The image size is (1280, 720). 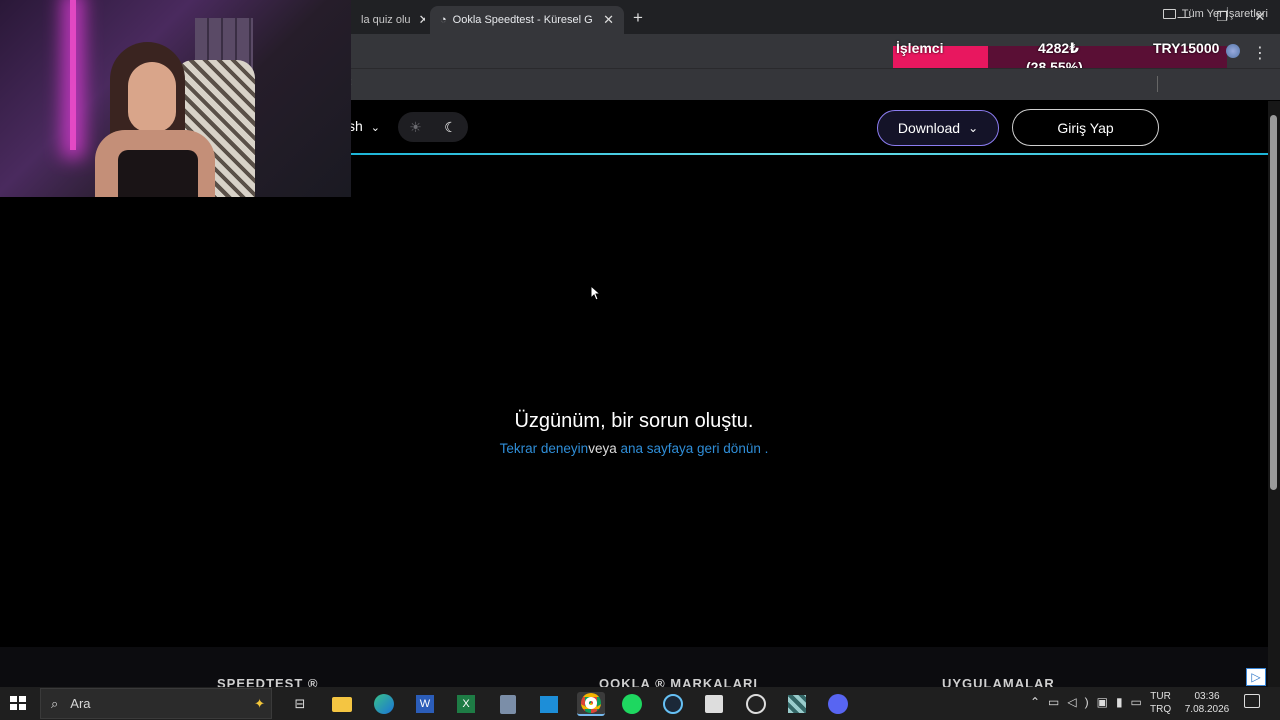 What do you see at coordinates (797, 704) in the screenshot?
I see `app-grid-icon` at bounding box center [797, 704].